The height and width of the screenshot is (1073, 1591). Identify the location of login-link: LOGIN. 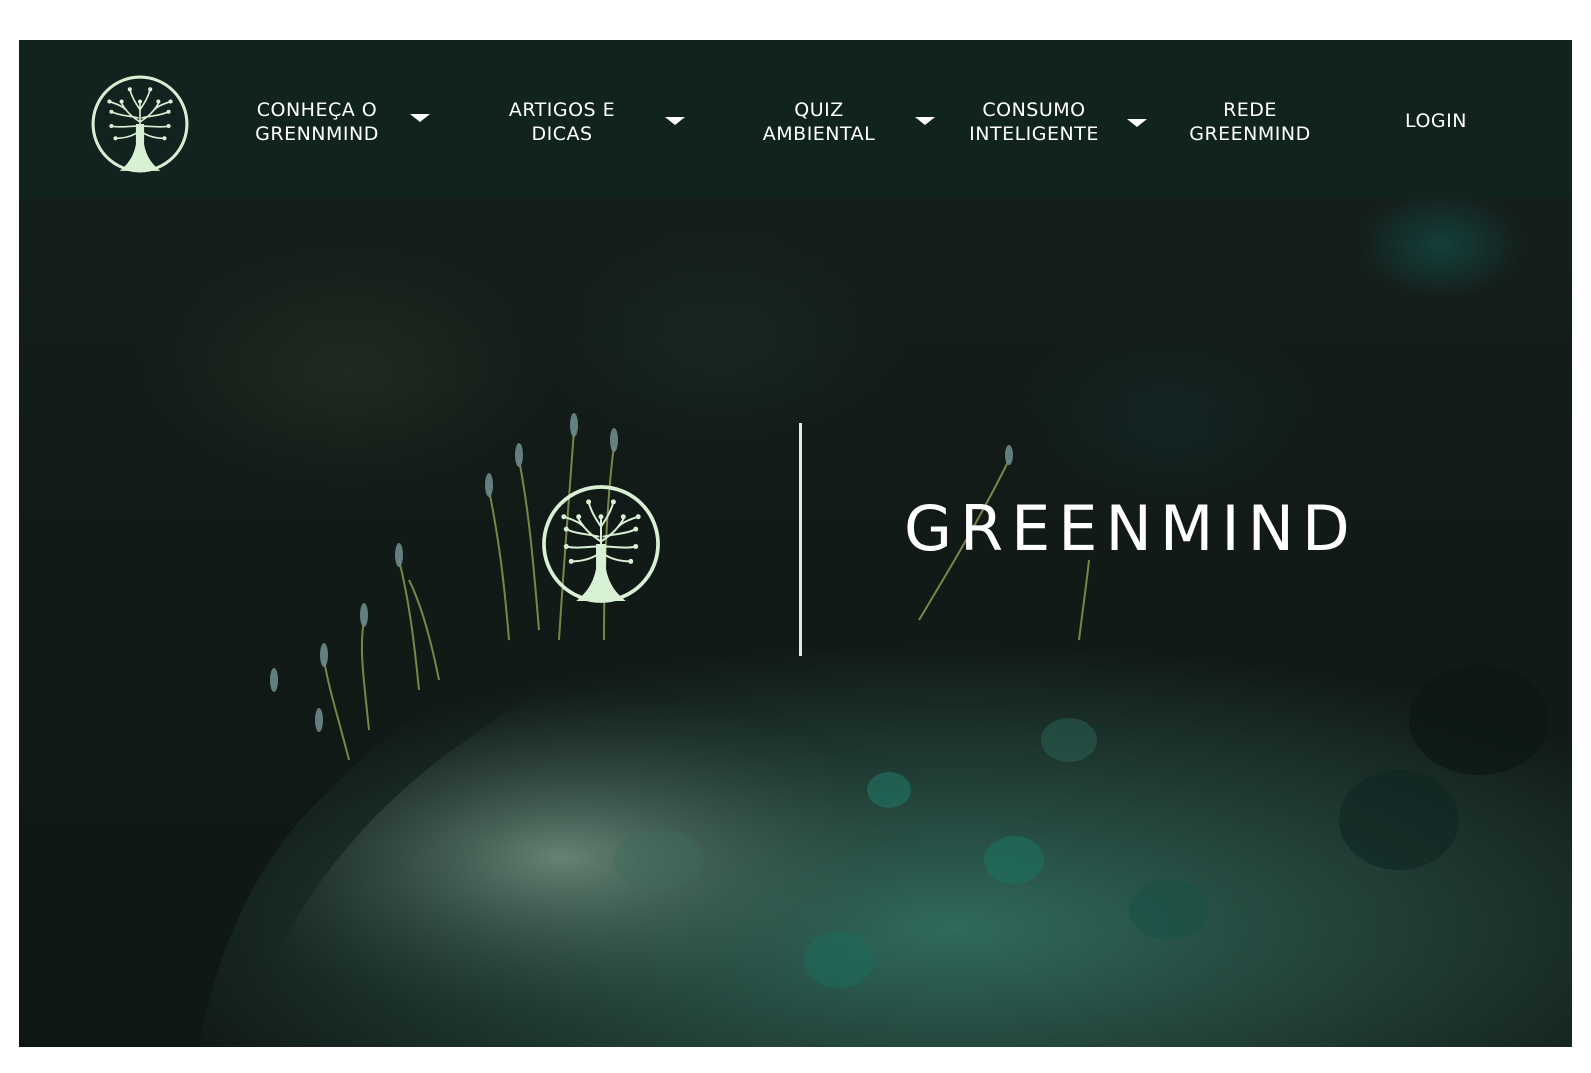
(1436, 121).